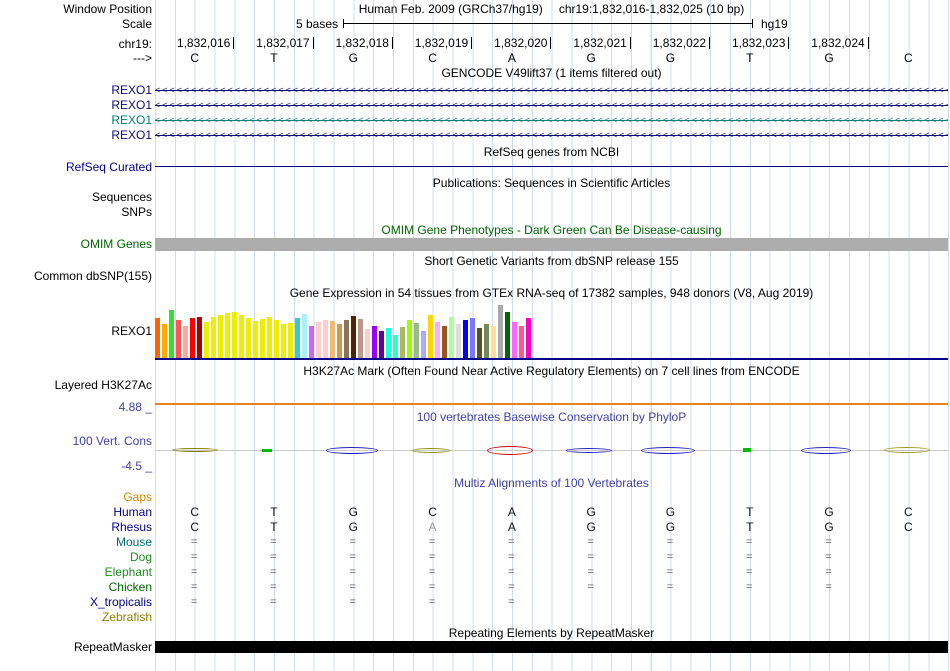 This screenshot has width=950, height=671. I want to click on species-label: Mouse, so click(76, 542).